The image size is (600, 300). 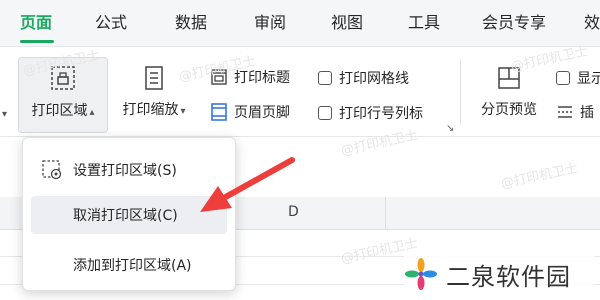 I want to click on brand-name: 二泉软件园, so click(x=508, y=276).